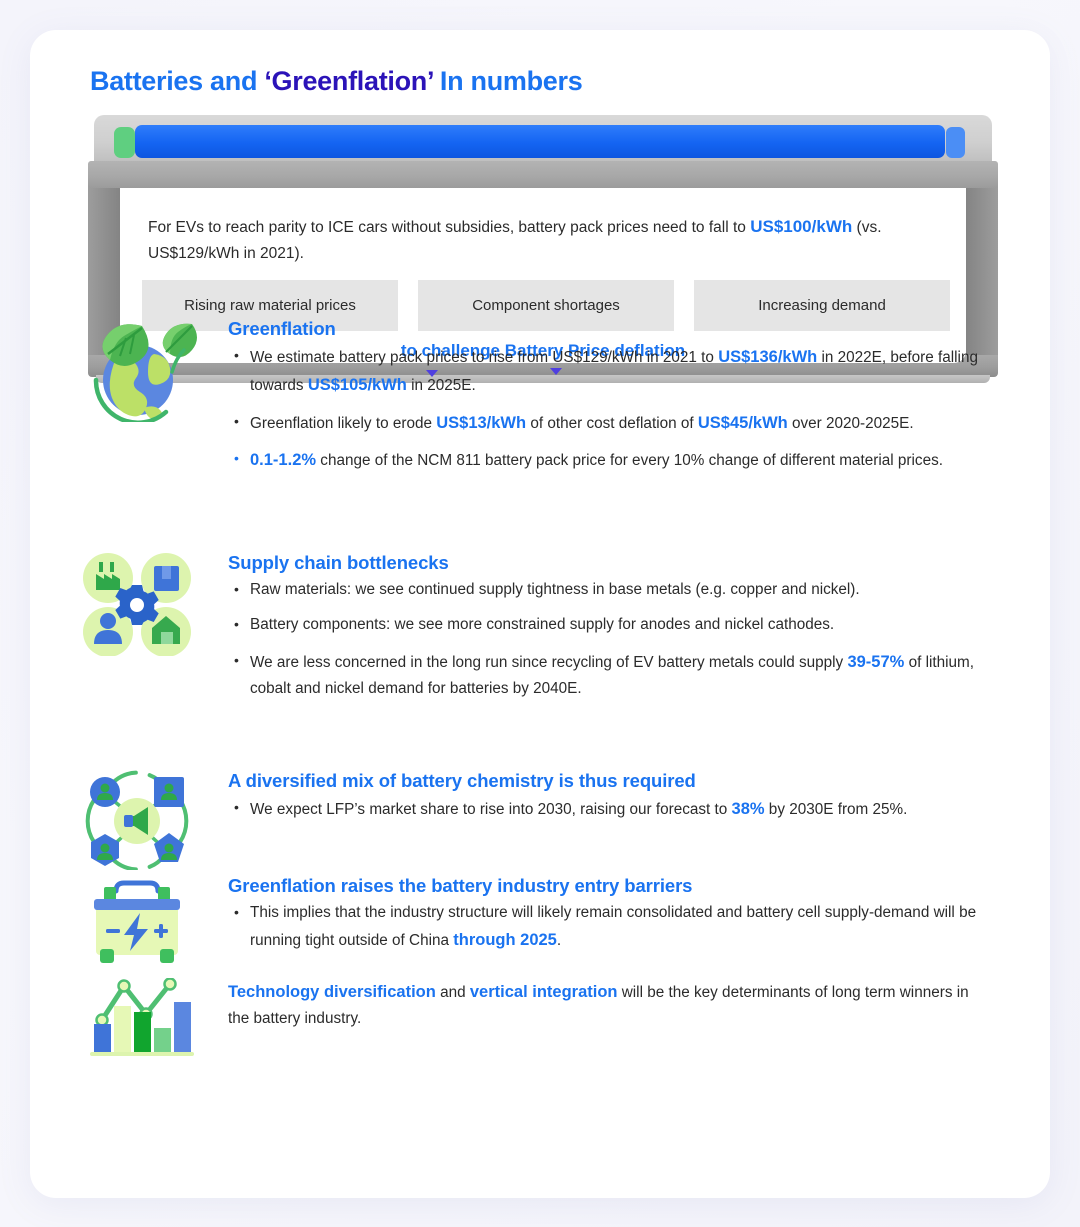 Image resolution: width=1080 pixels, height=1227 pixels. I want to click on title-part-3: In numbers, so click(507, 81).